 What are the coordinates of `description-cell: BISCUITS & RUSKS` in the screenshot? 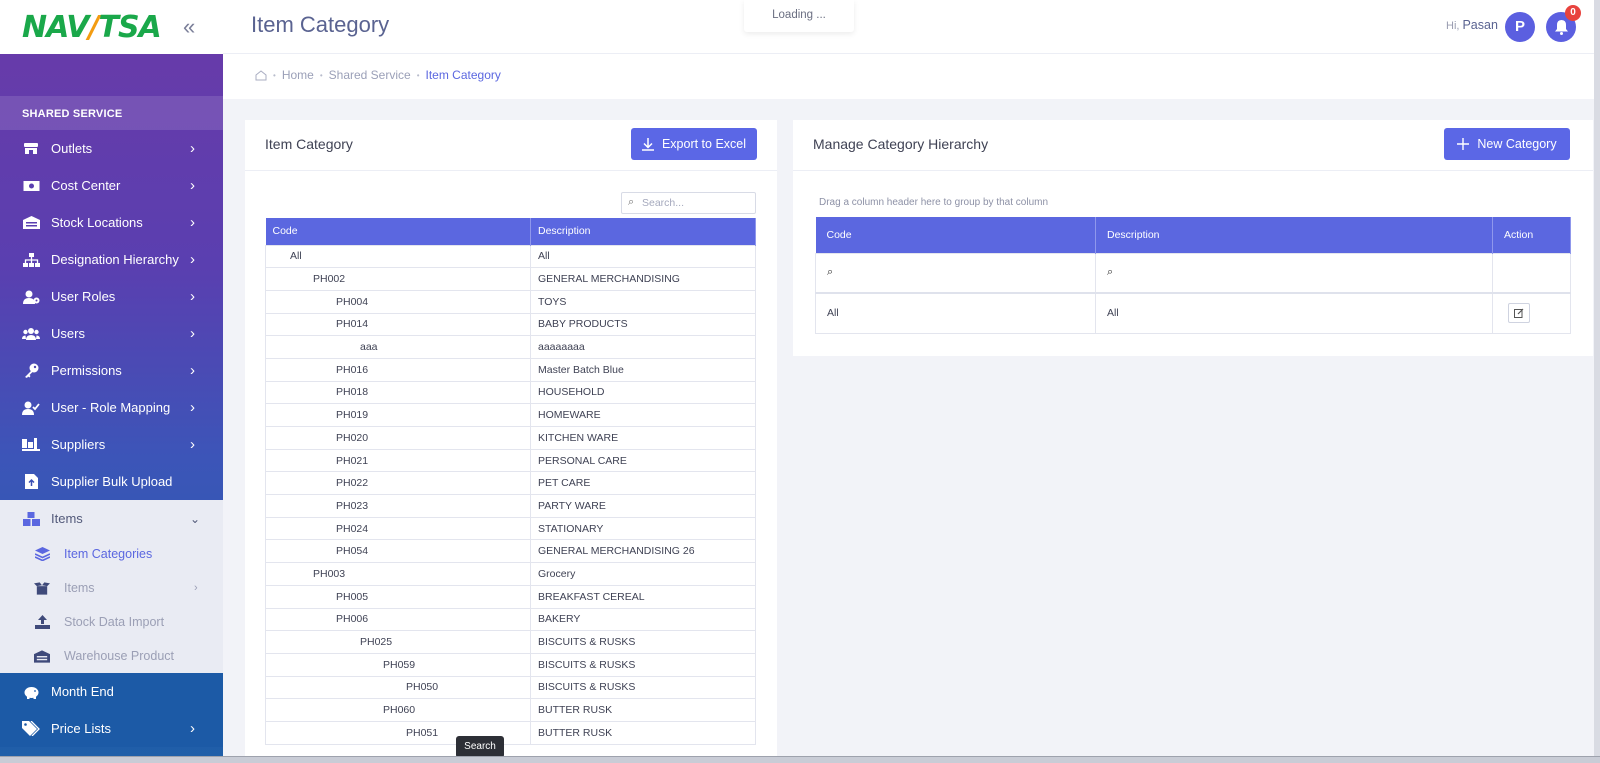 It's located at (643, 642).